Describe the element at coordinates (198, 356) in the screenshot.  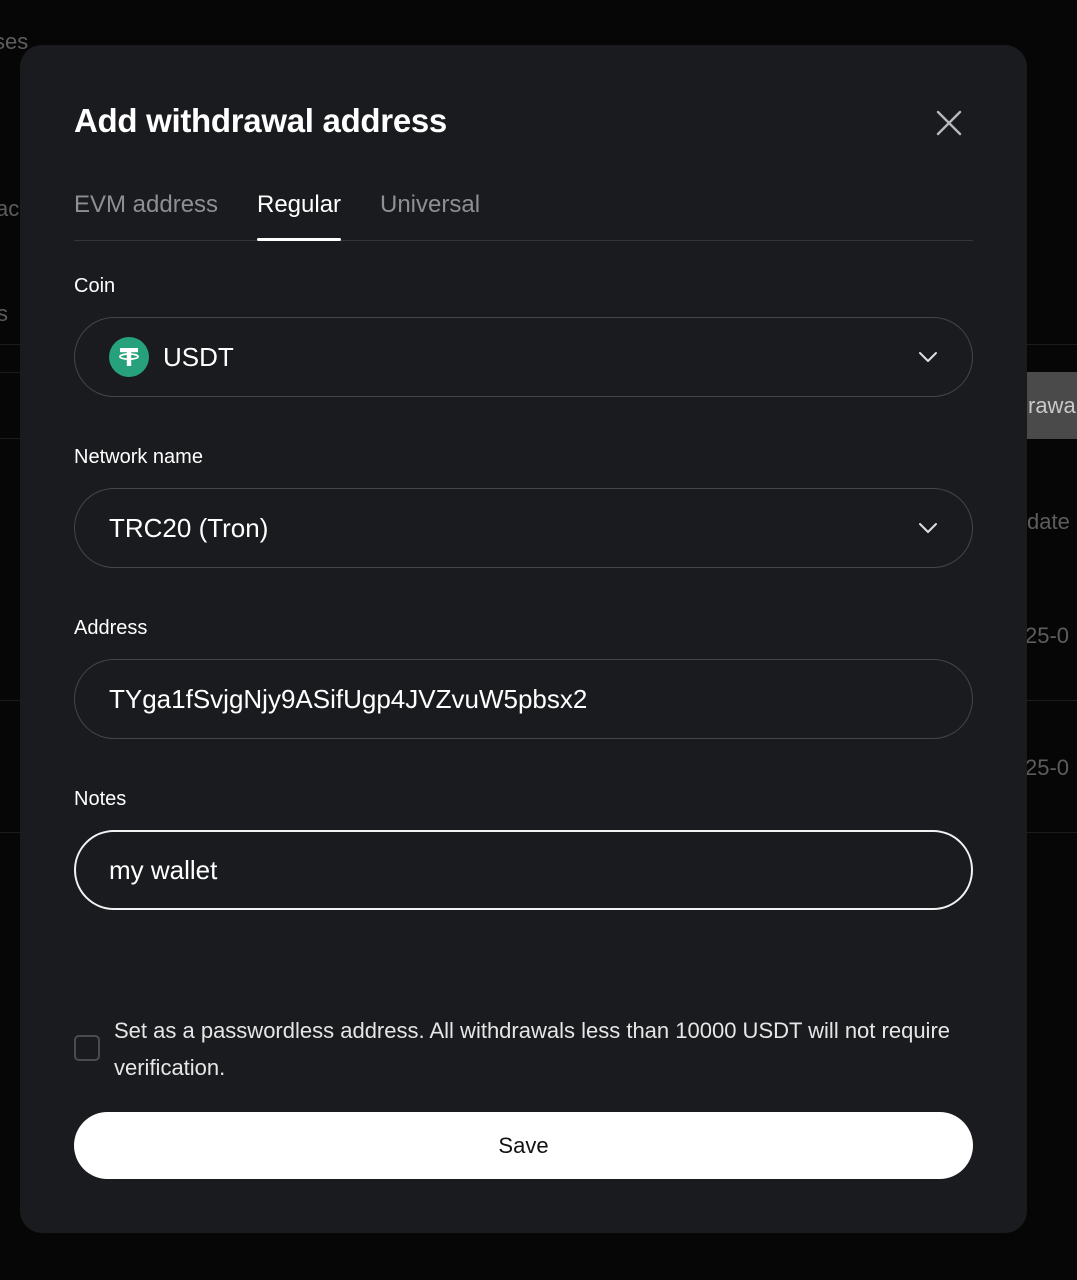
I see `coin-value: USDT` at that location.